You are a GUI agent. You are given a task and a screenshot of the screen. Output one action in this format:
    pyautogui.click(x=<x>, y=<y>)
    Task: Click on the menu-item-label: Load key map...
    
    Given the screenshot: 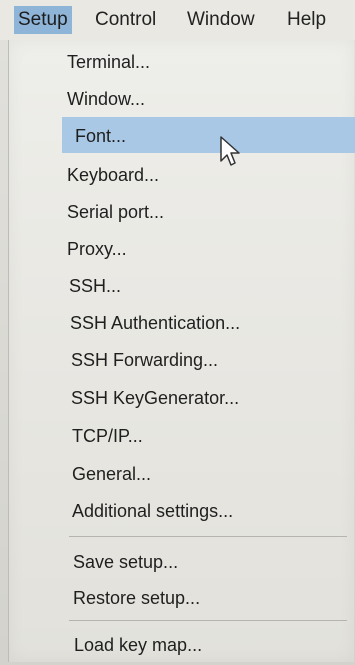 What is the action you would take?
    pyautogui.click(x=138, y=645)
    